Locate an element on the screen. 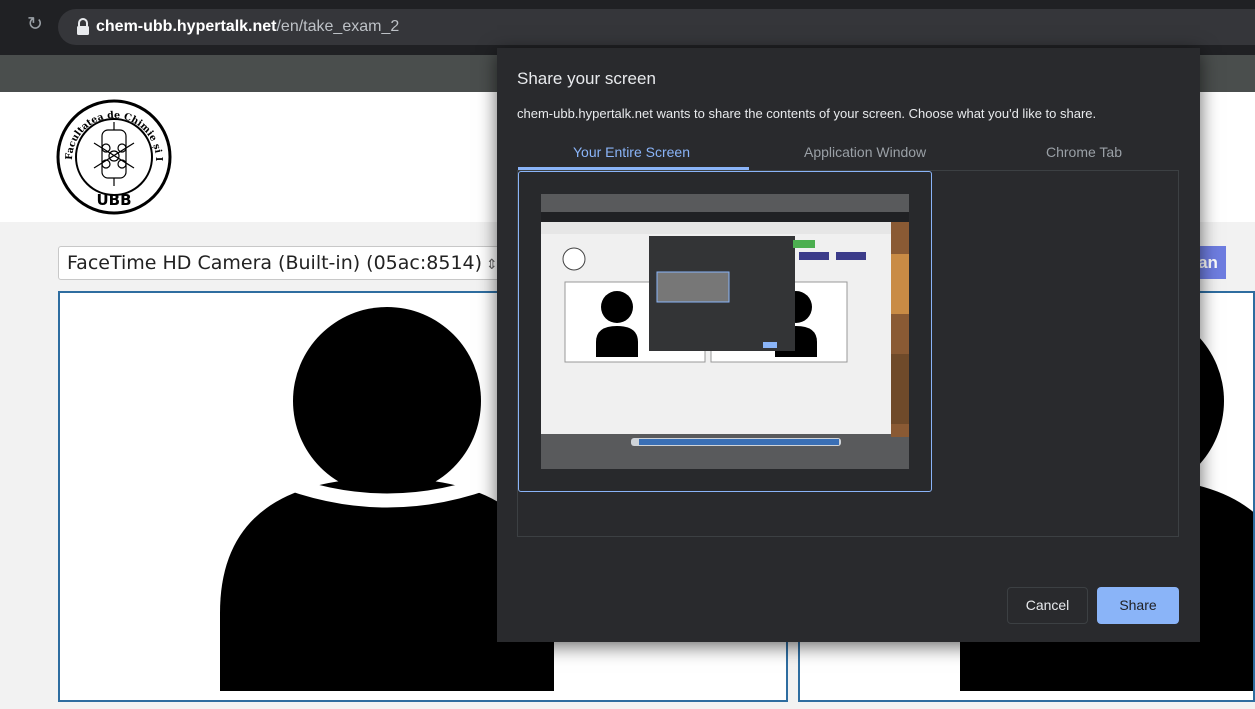 The image size is (1255, 709). url-path: /en/take_exam_2 is located at coordinates (338, 26).